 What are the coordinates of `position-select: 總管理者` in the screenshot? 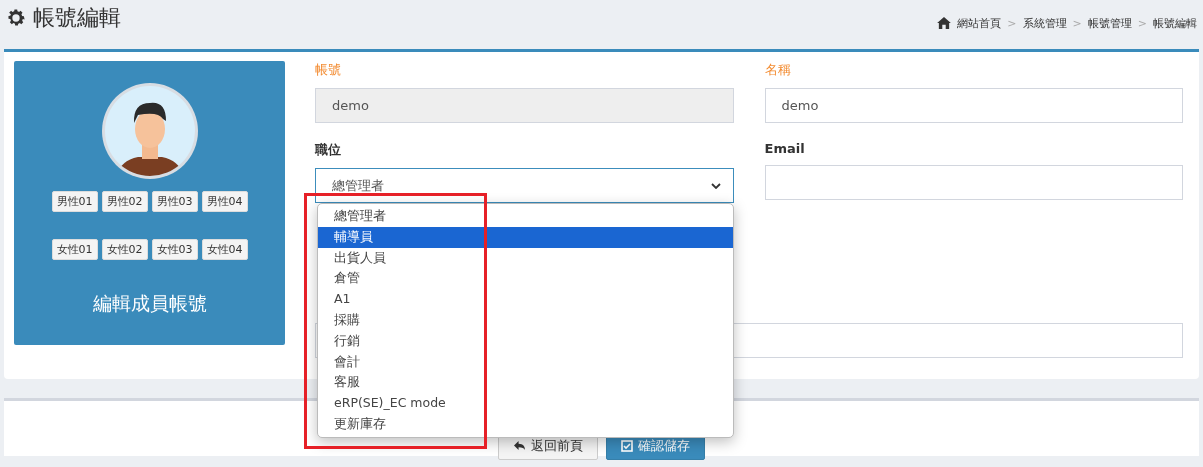 It's located at (524, 185).